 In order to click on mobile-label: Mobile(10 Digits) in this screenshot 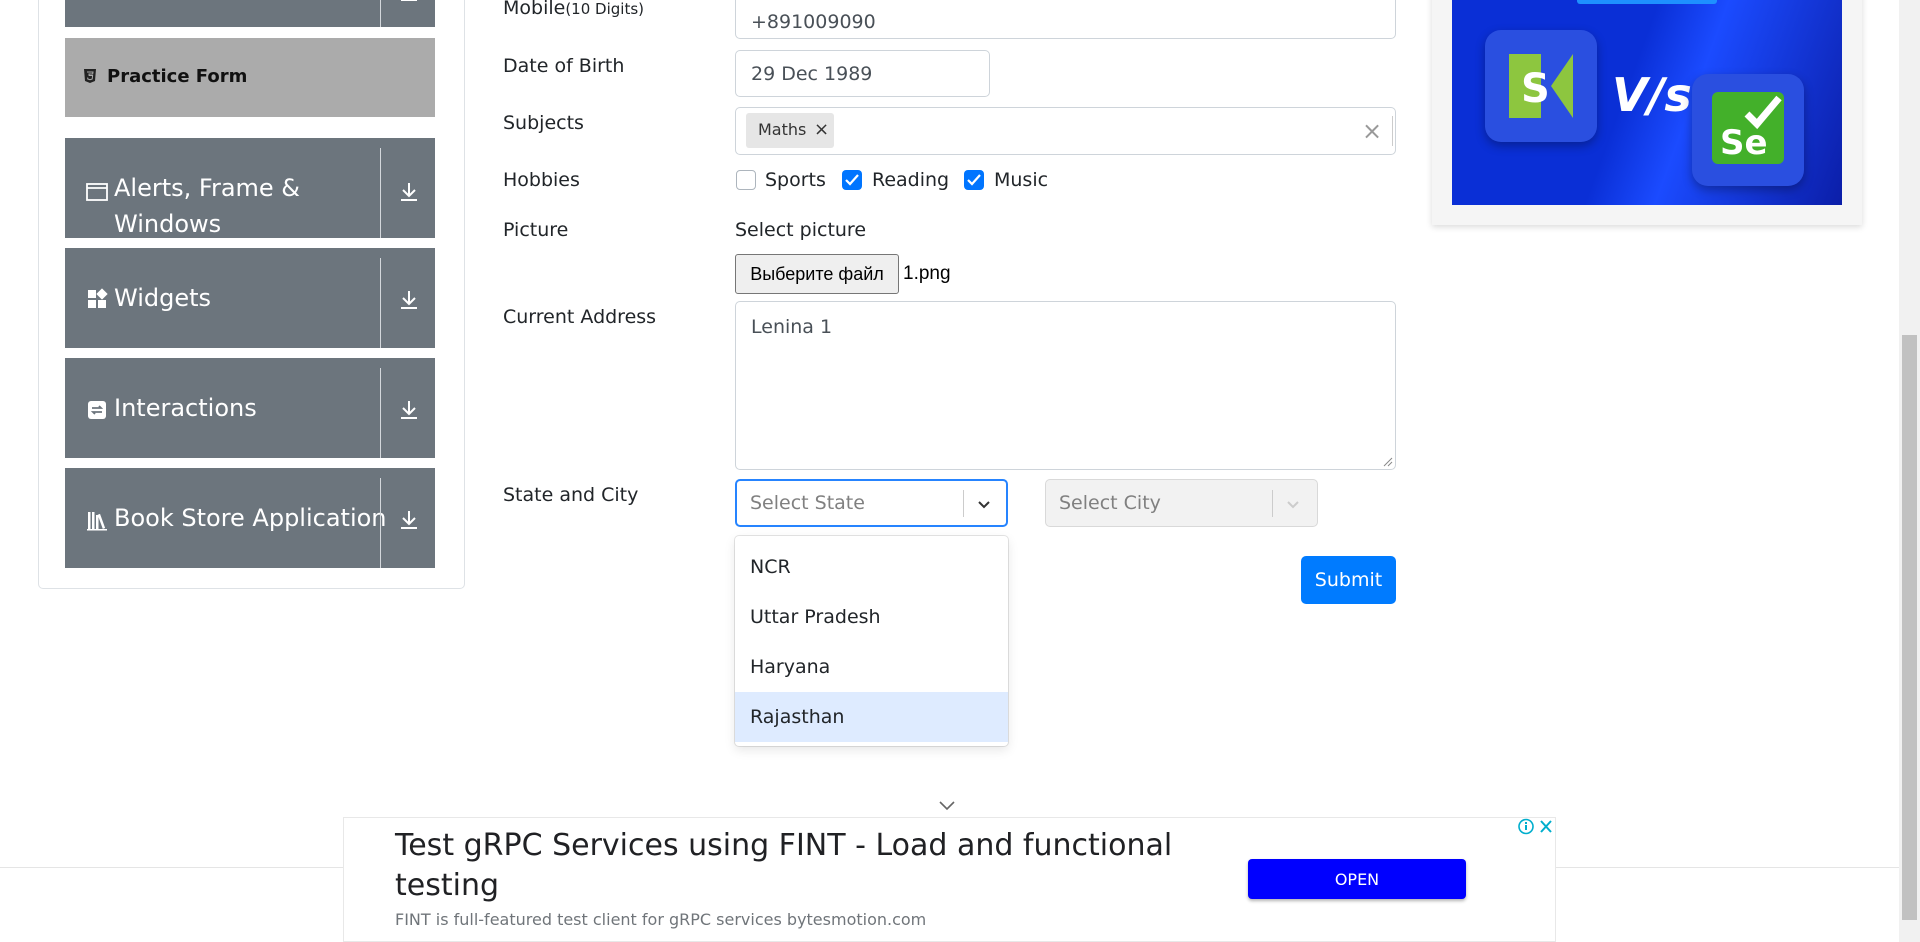, I will do `click(573, 9)`.